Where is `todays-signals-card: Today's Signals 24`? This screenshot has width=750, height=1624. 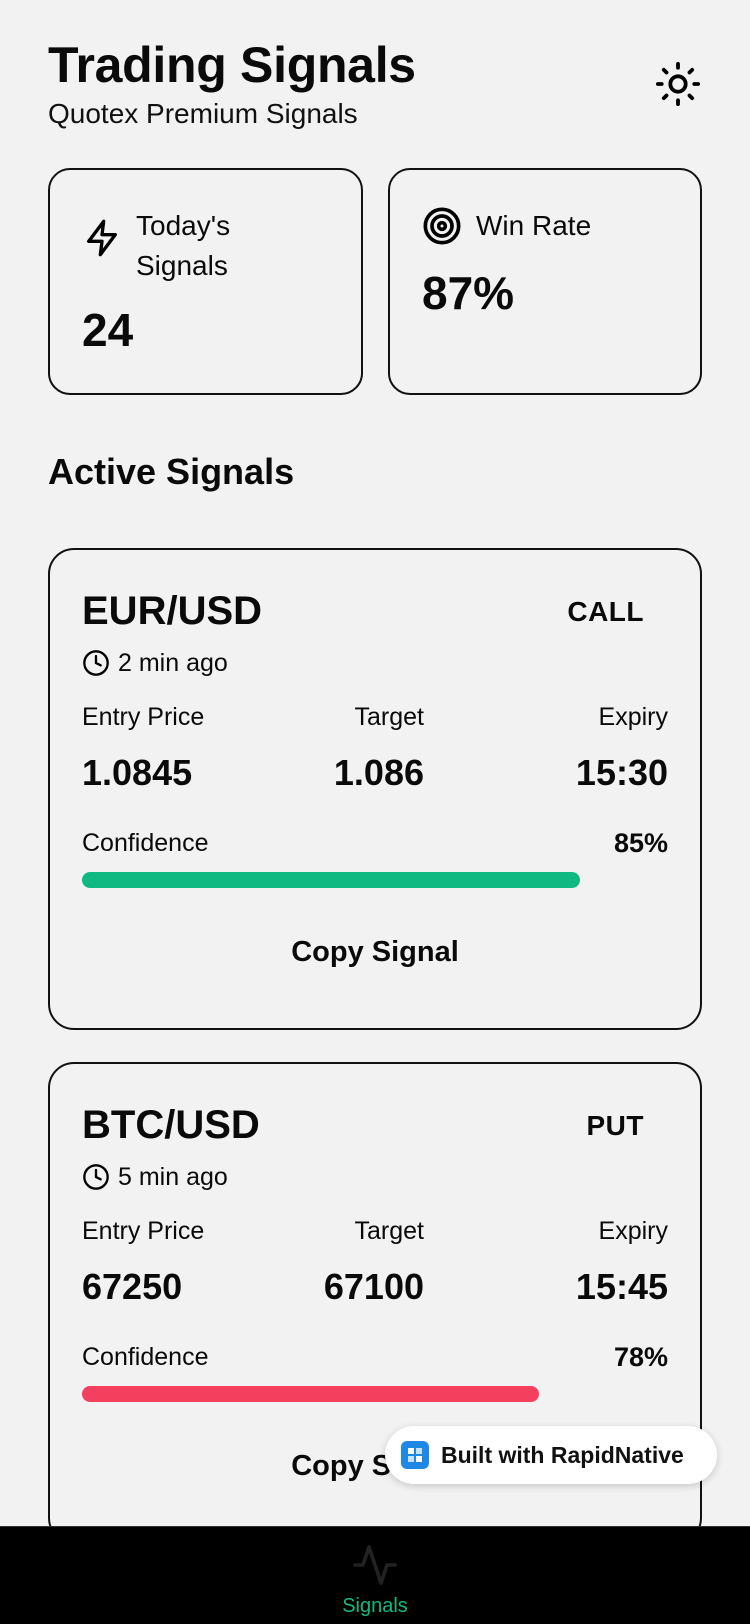
todays-signals-card: Today's Signals 24 is located at coordinates (205, 281).